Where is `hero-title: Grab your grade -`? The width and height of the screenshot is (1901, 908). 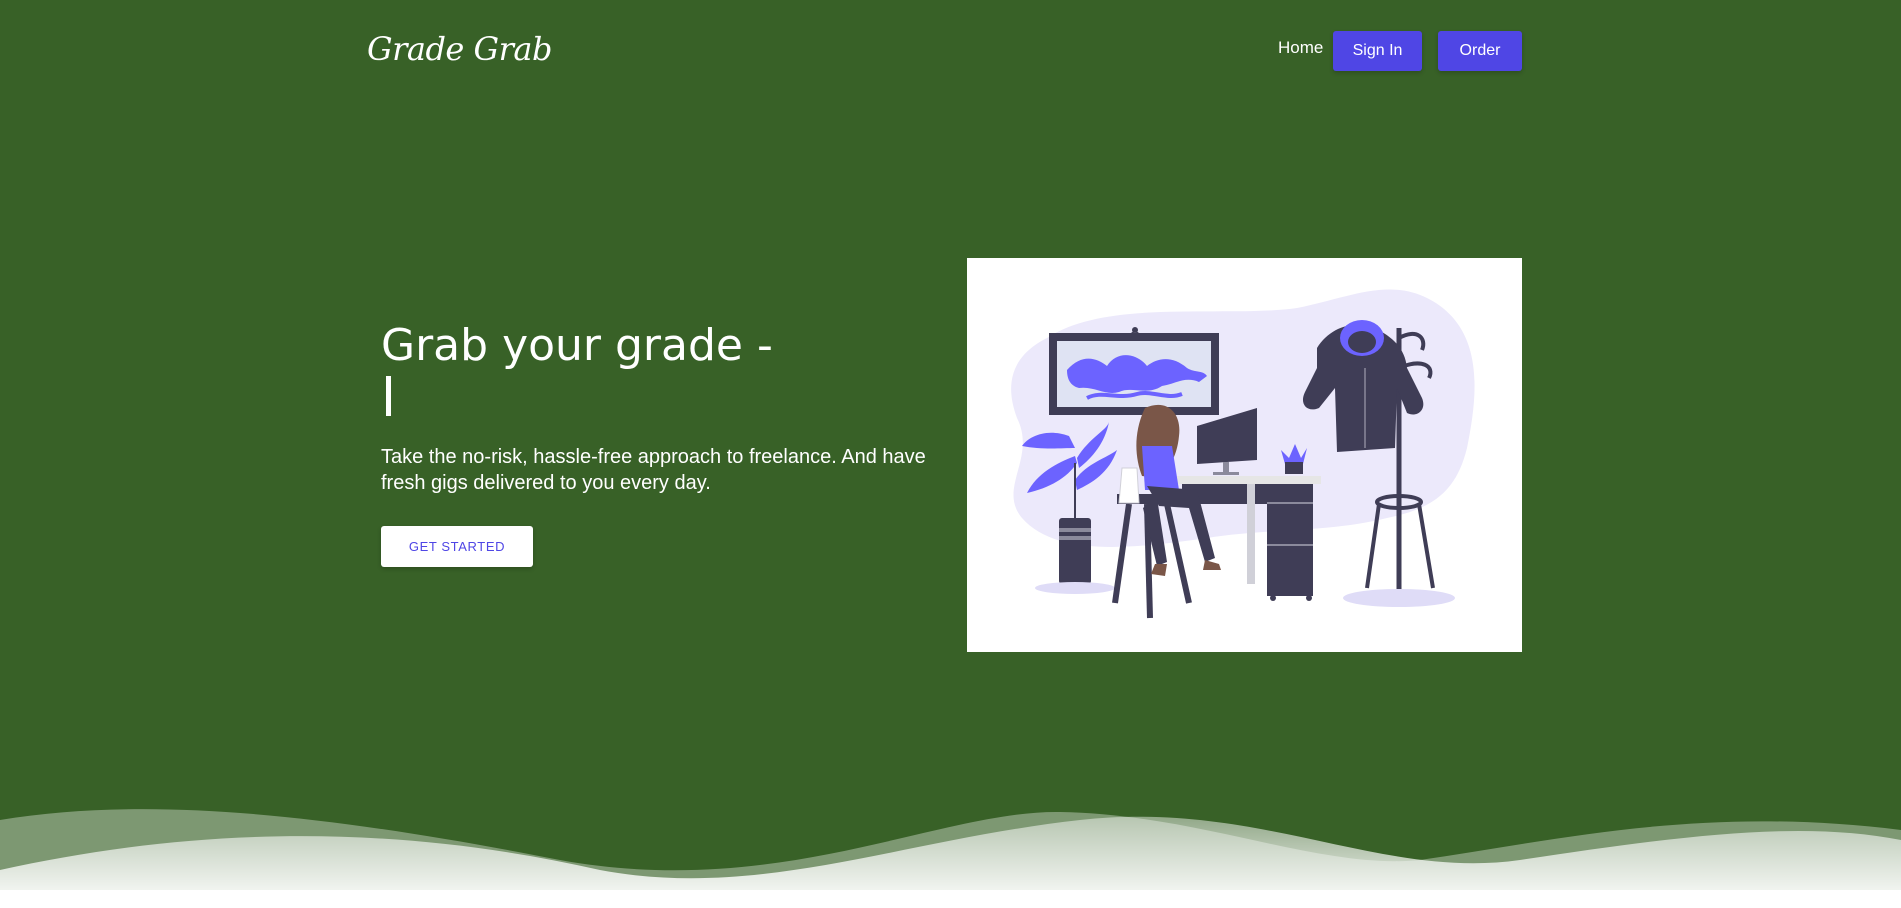 hero-title: Grab your grade - is located at coordinates (577, 345).